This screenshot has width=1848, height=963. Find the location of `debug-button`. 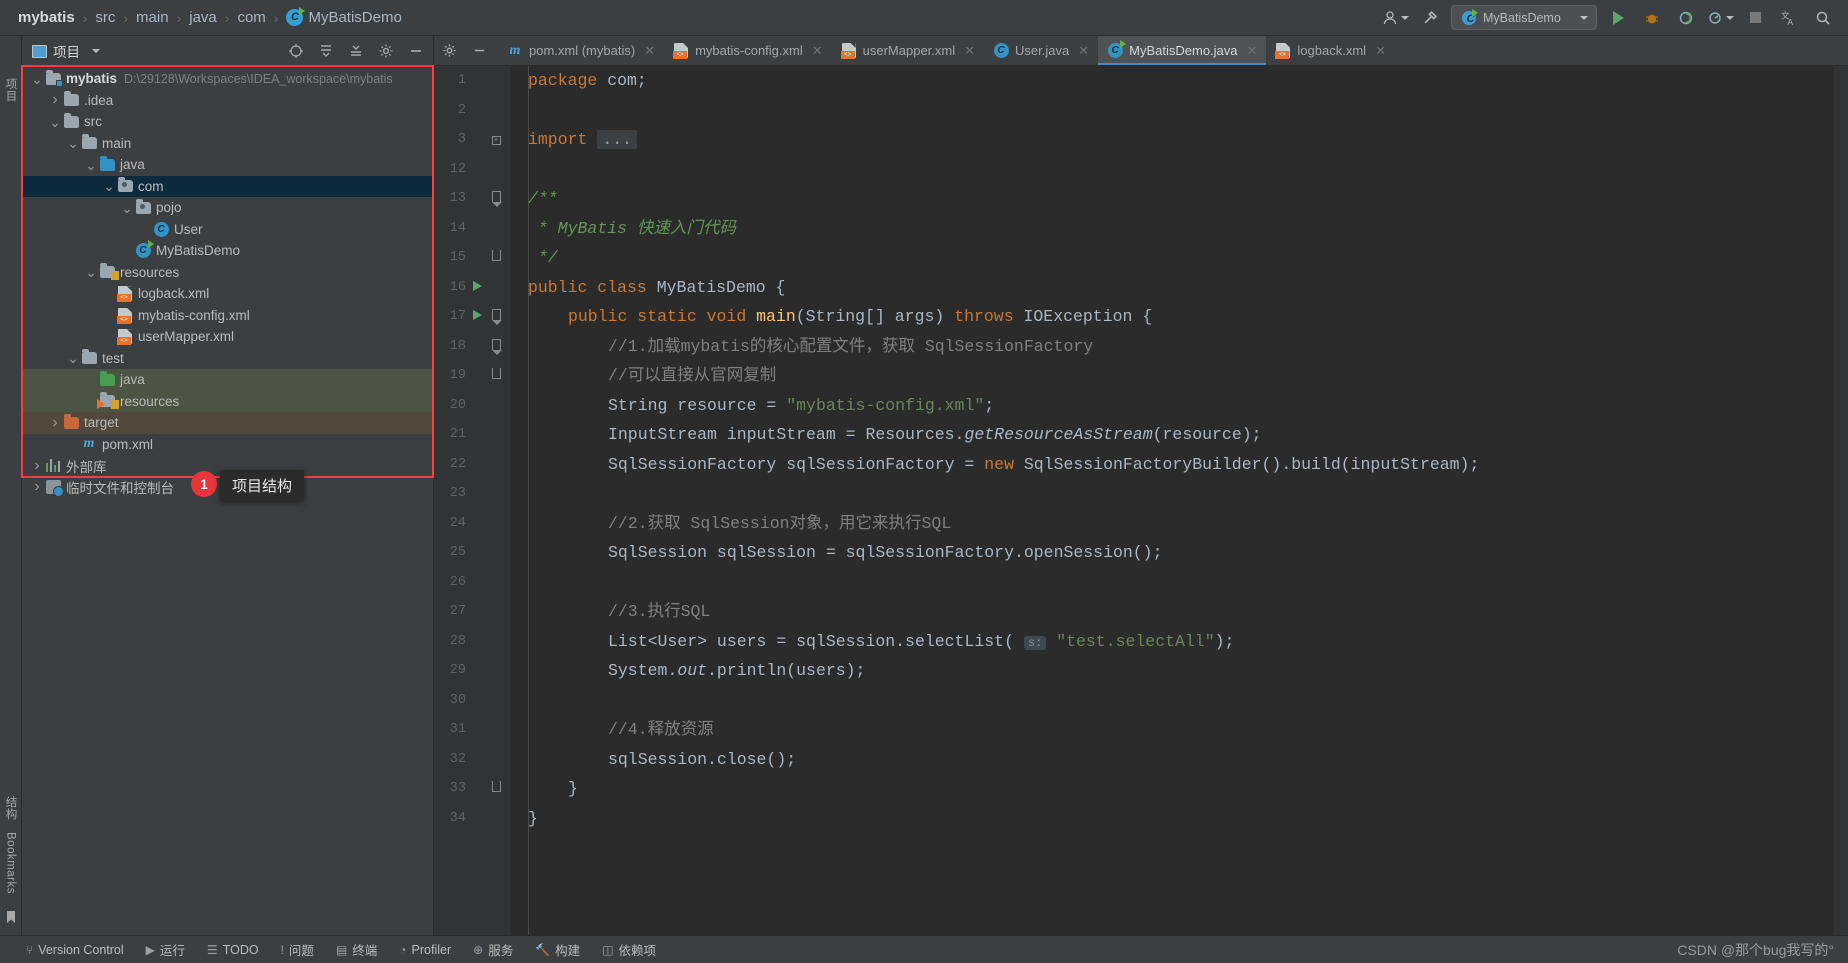

debug-button is located at coordinates (1652, 18).